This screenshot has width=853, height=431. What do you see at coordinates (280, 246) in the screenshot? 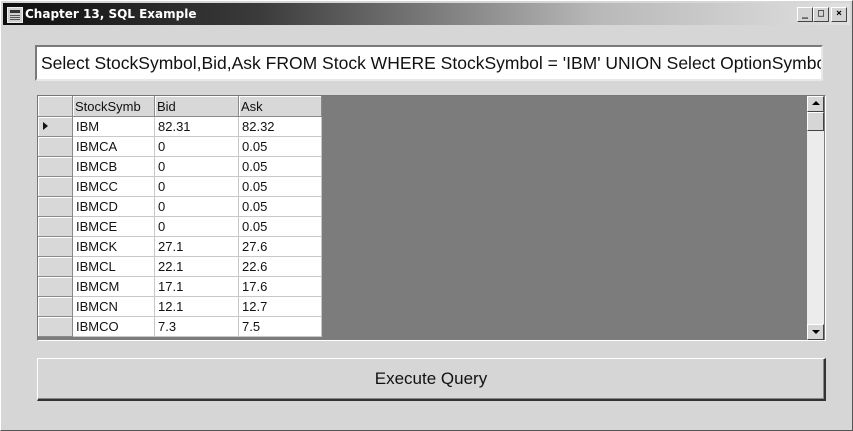
I see `cell-ask: 27.6` at bounding box center [280, 246].